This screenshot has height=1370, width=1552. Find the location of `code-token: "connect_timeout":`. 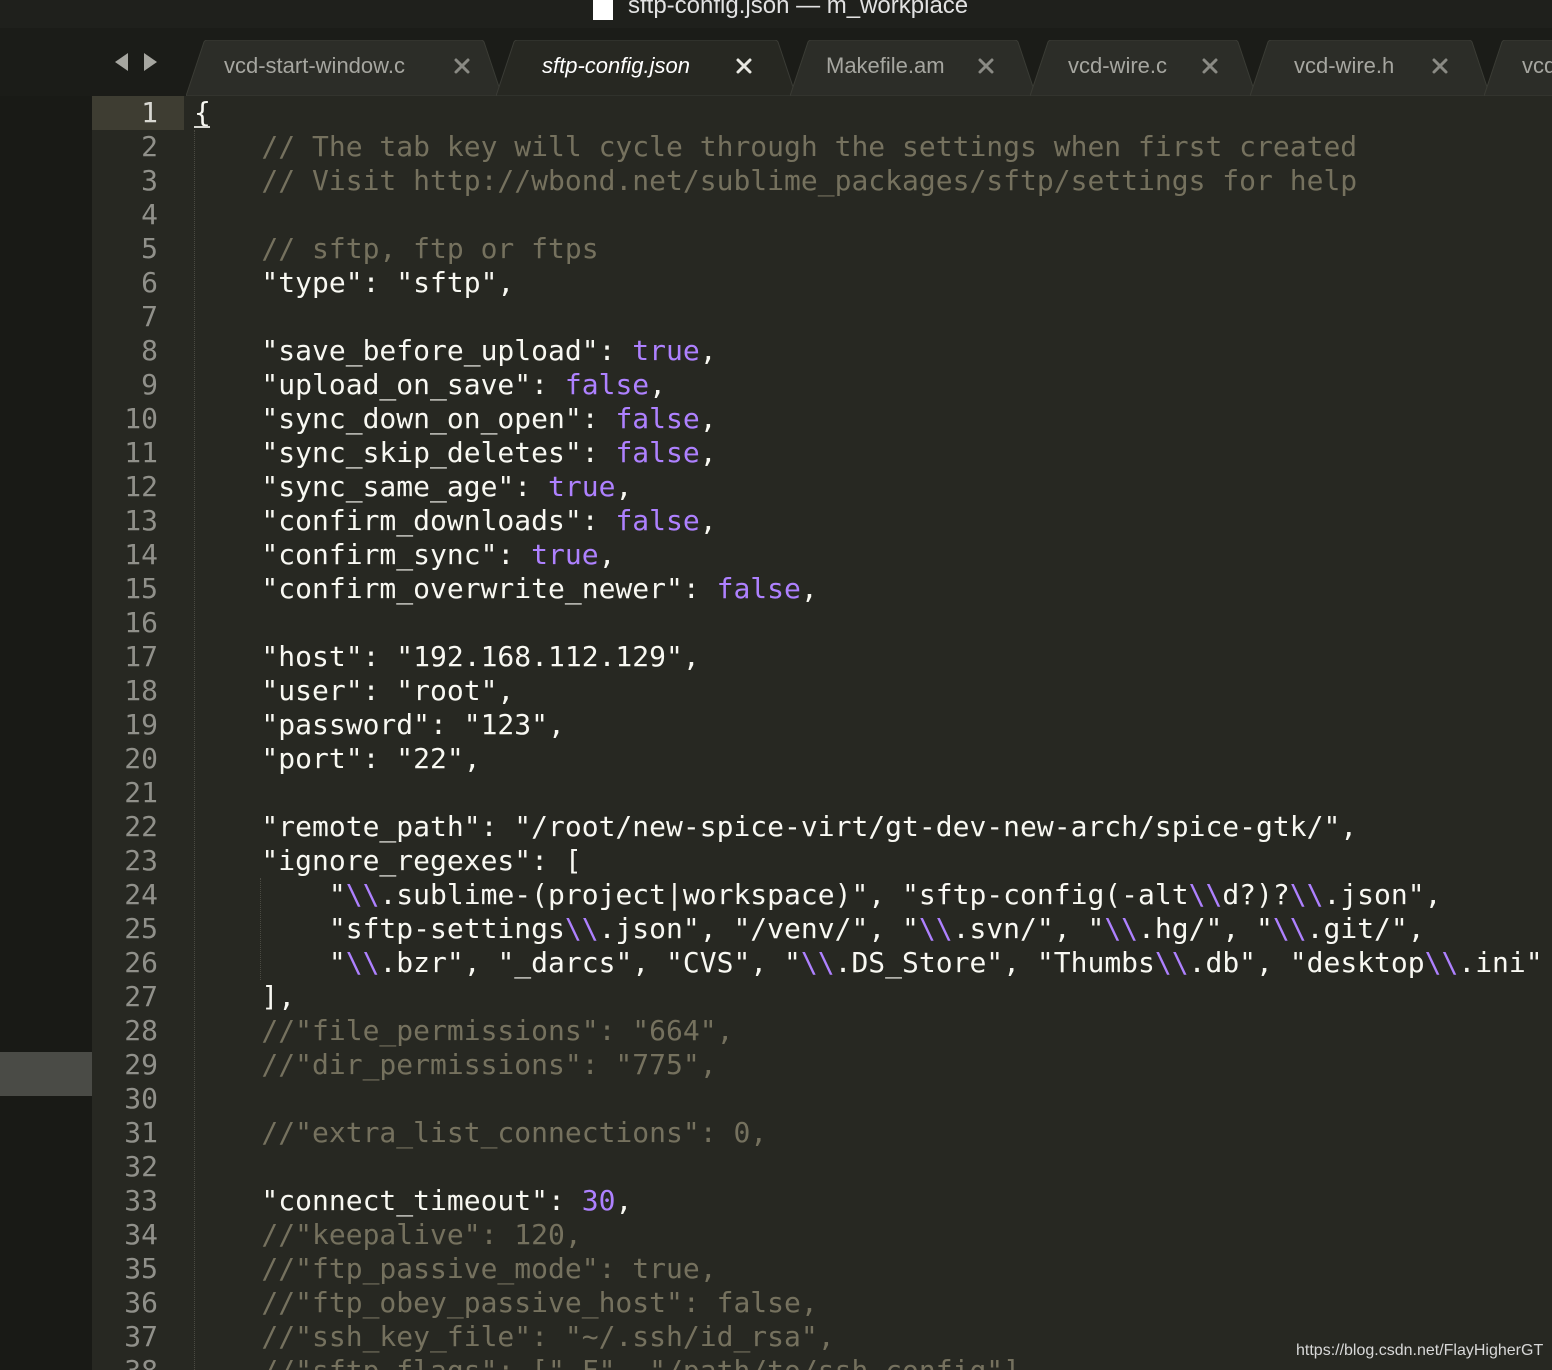

code-token: "connect_timeout": is located at coordinates (388, 1200).